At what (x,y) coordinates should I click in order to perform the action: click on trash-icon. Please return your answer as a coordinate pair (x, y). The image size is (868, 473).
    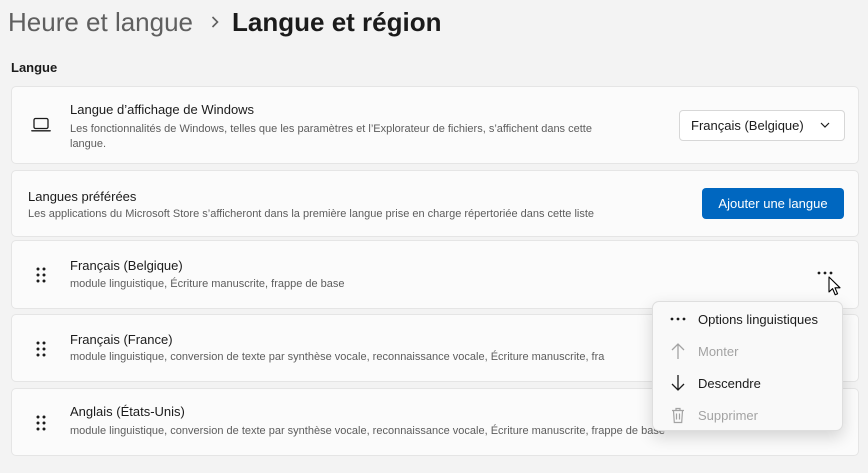
    Looking at the image, I should click on (678, 415).